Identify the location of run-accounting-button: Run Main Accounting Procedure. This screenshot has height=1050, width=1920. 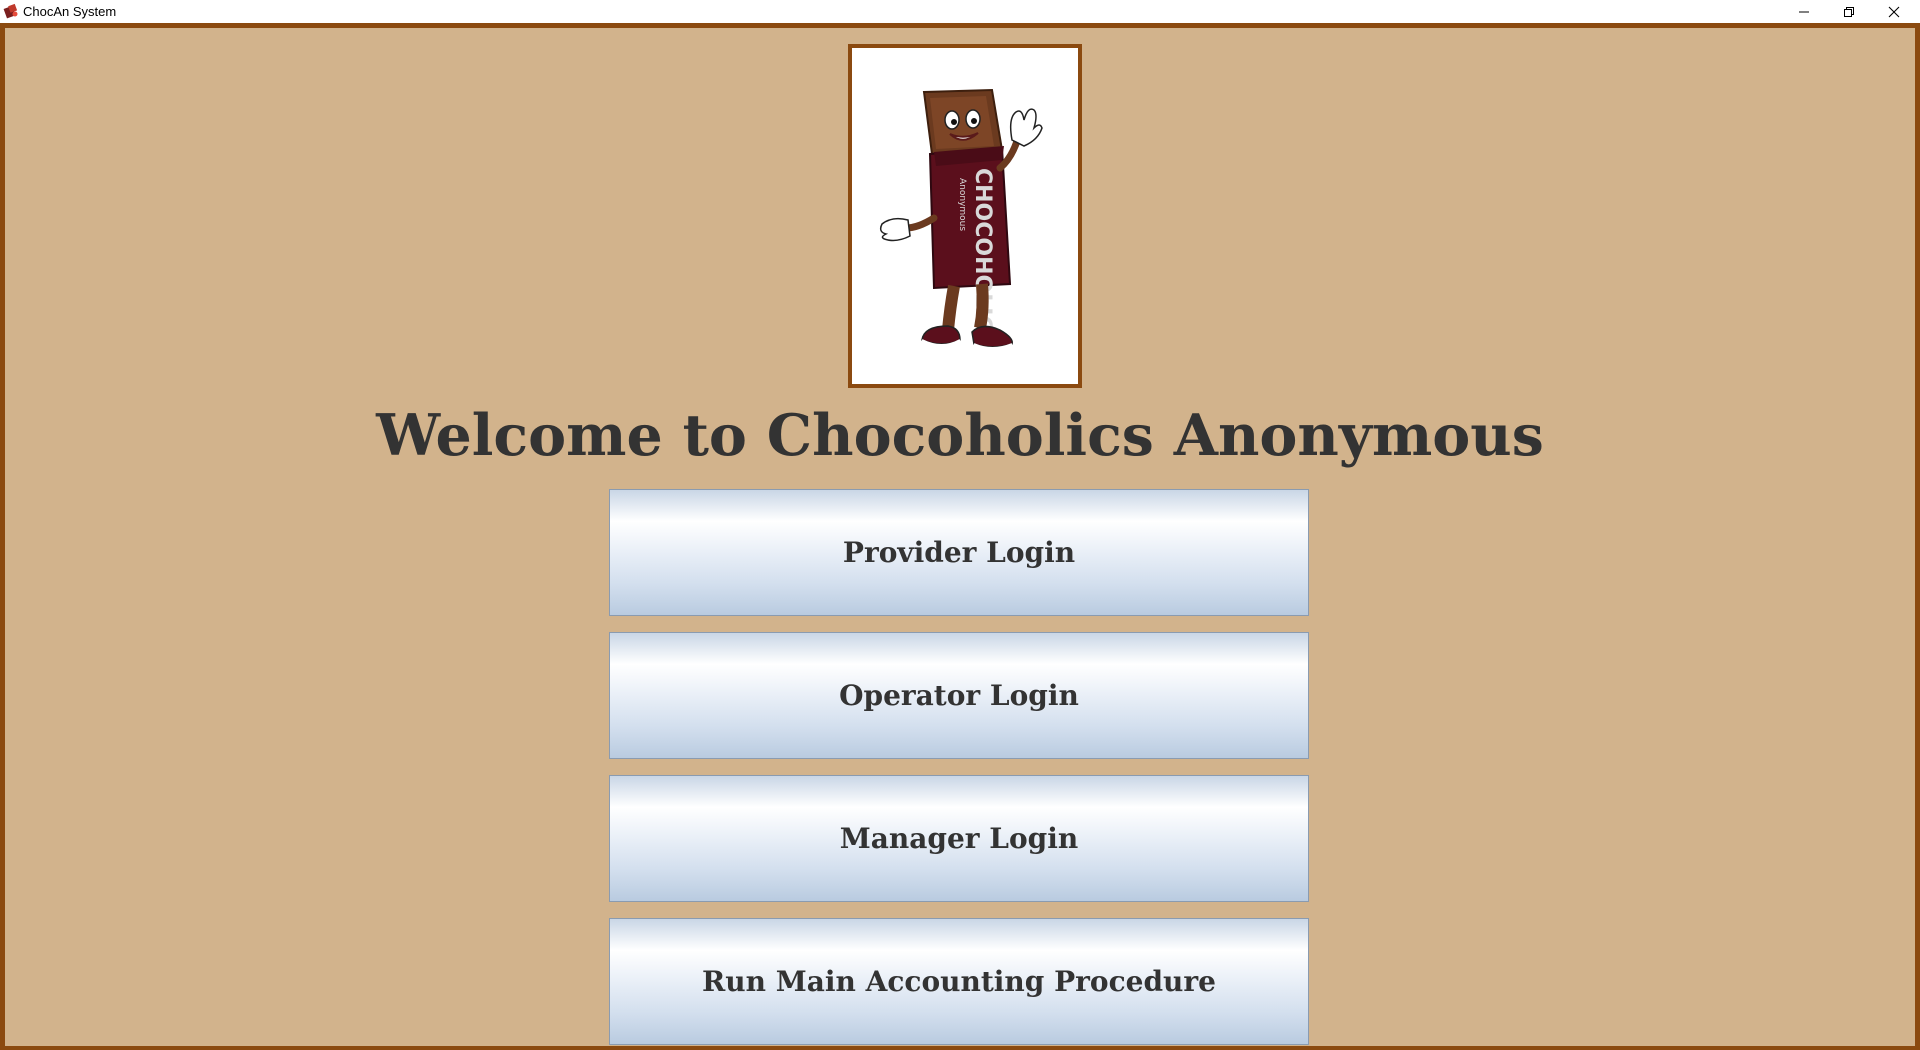
(959, 981).